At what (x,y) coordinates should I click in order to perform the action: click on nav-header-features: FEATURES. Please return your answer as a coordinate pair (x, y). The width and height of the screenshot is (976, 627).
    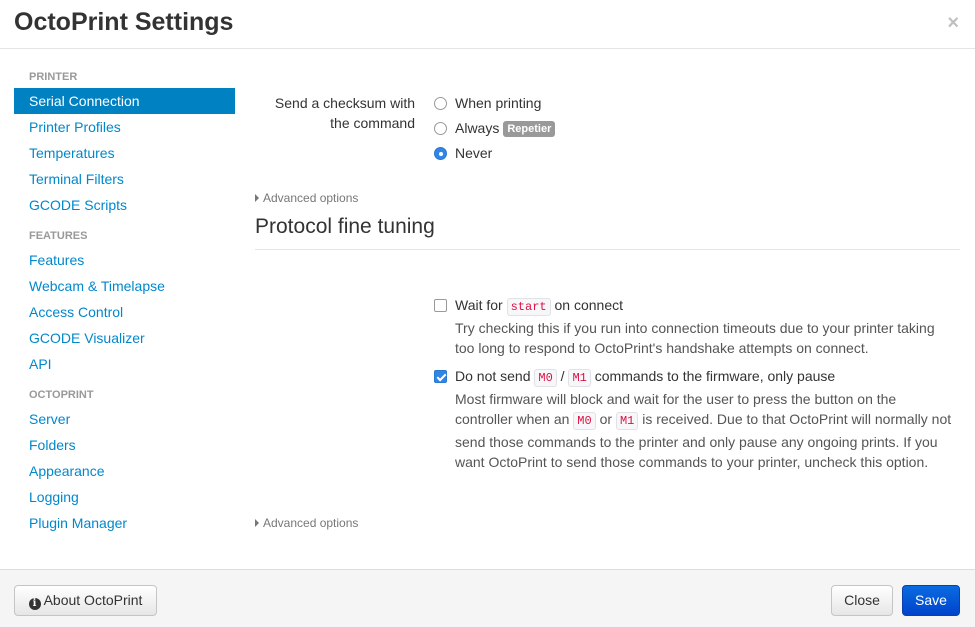
    Looking at the image, I should click on (58, 236).